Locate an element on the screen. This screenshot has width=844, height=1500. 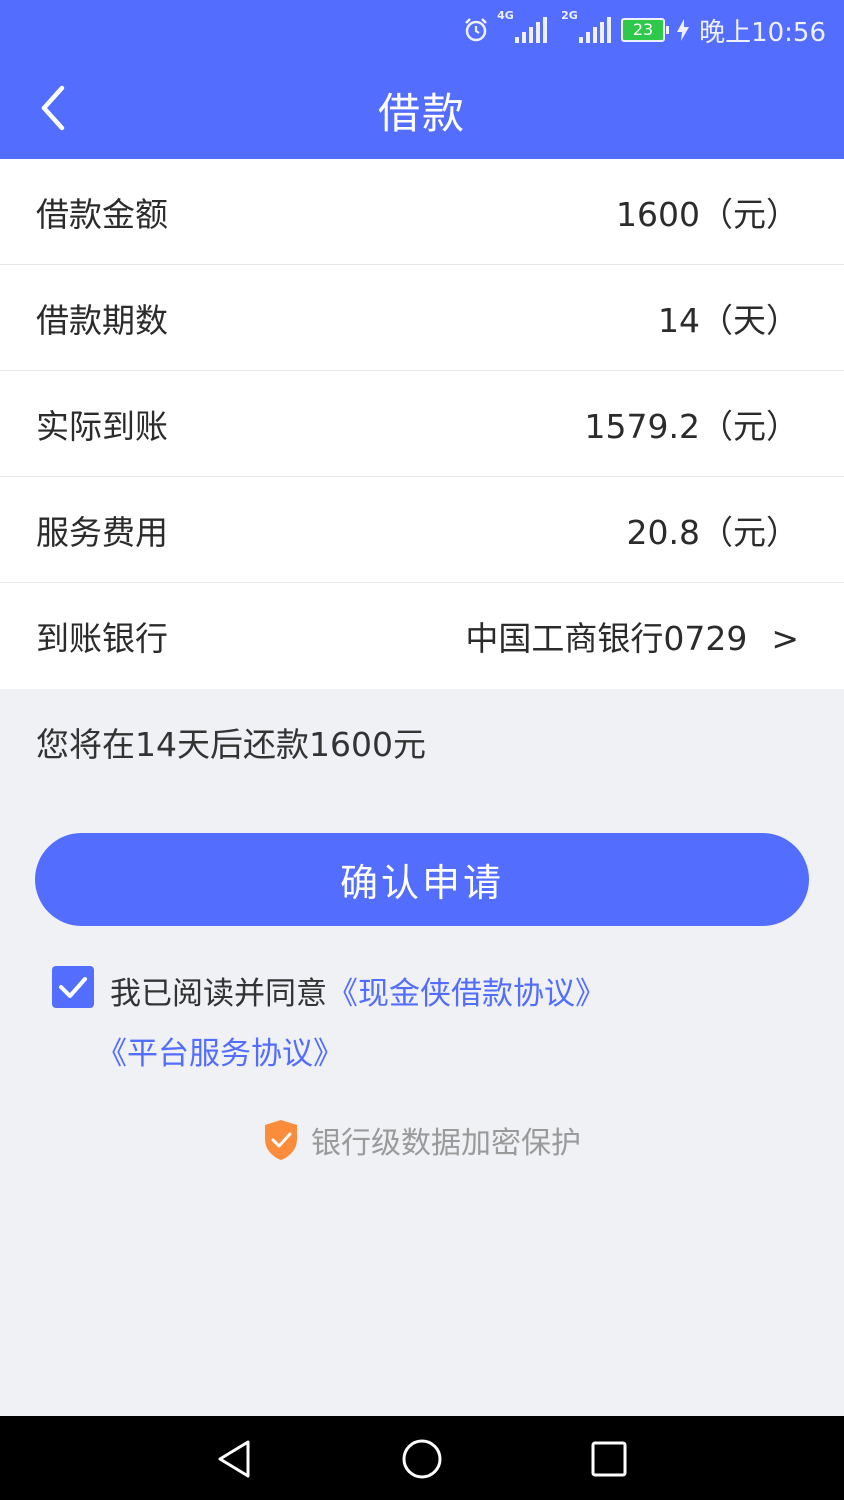
charging-icon is located at coordinates (683, 30).